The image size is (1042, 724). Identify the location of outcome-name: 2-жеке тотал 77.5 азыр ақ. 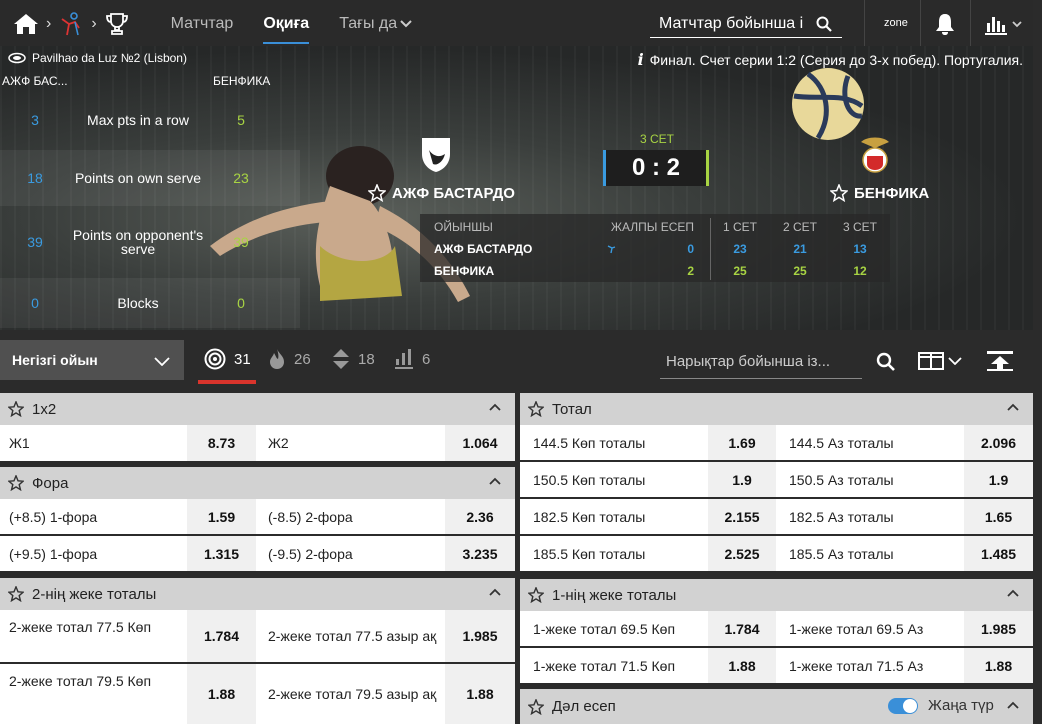
(352, 636).